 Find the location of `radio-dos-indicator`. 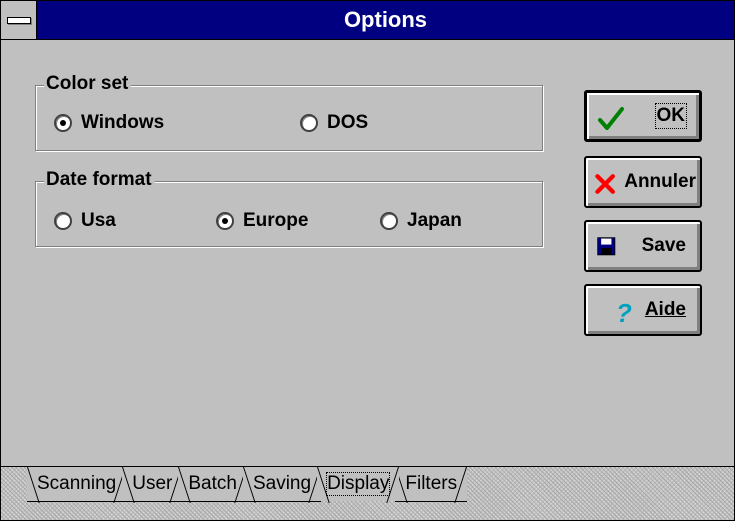

radio-dos-indicator is located at coordinates (309, 123).